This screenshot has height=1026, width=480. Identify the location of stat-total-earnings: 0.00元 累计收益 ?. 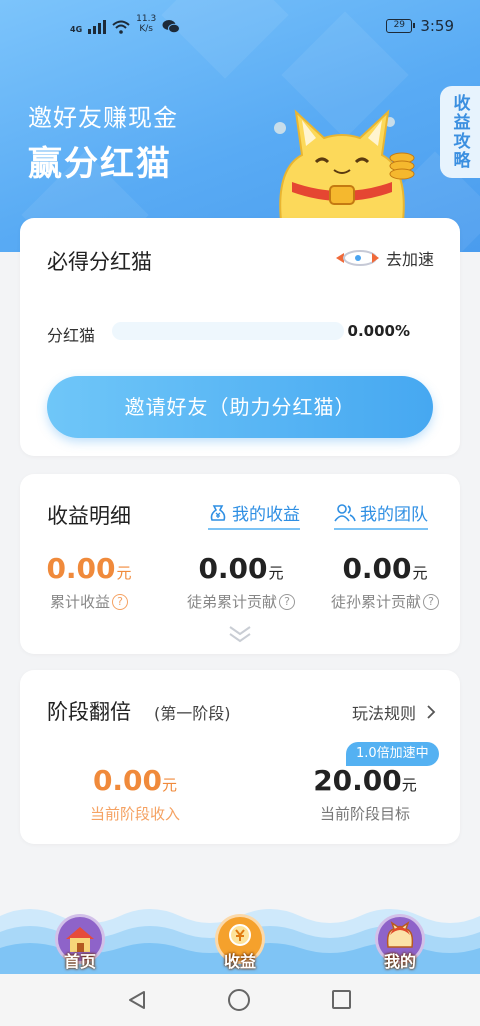
(89, 582).